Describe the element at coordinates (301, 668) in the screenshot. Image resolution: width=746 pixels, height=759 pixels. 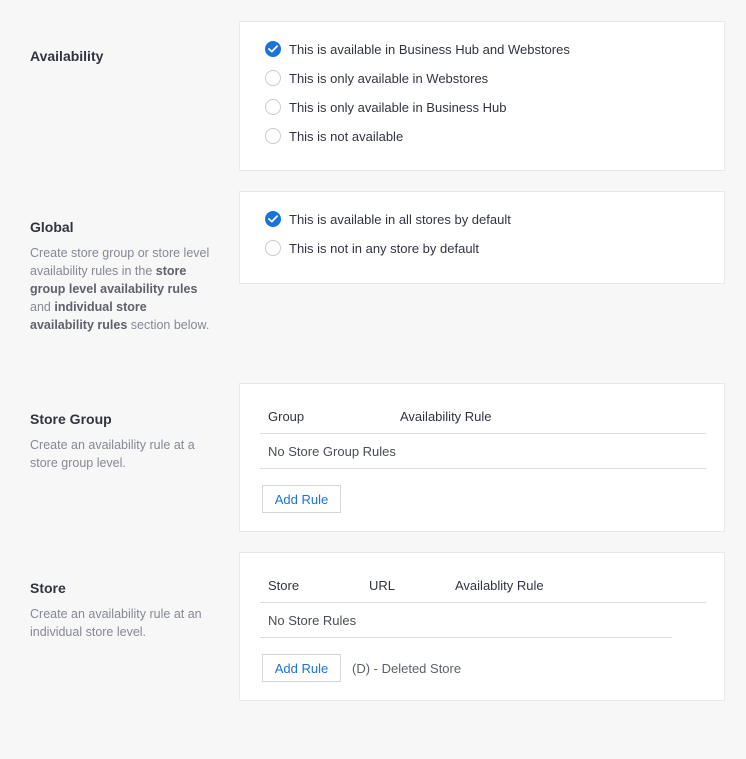
I see `store-add-rule-button: Add Rule` at that location.